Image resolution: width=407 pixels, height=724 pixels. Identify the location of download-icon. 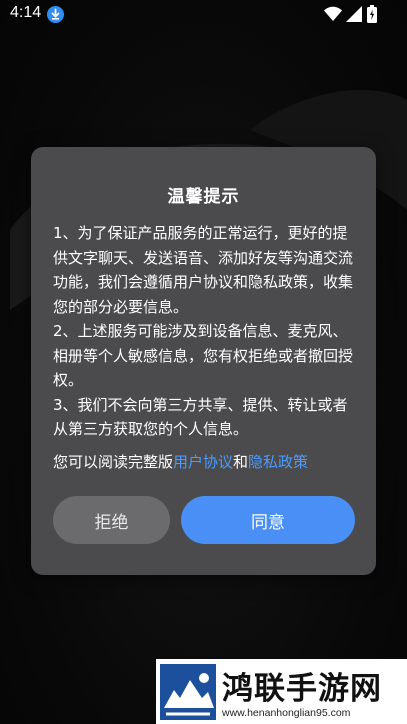
(55, 14).